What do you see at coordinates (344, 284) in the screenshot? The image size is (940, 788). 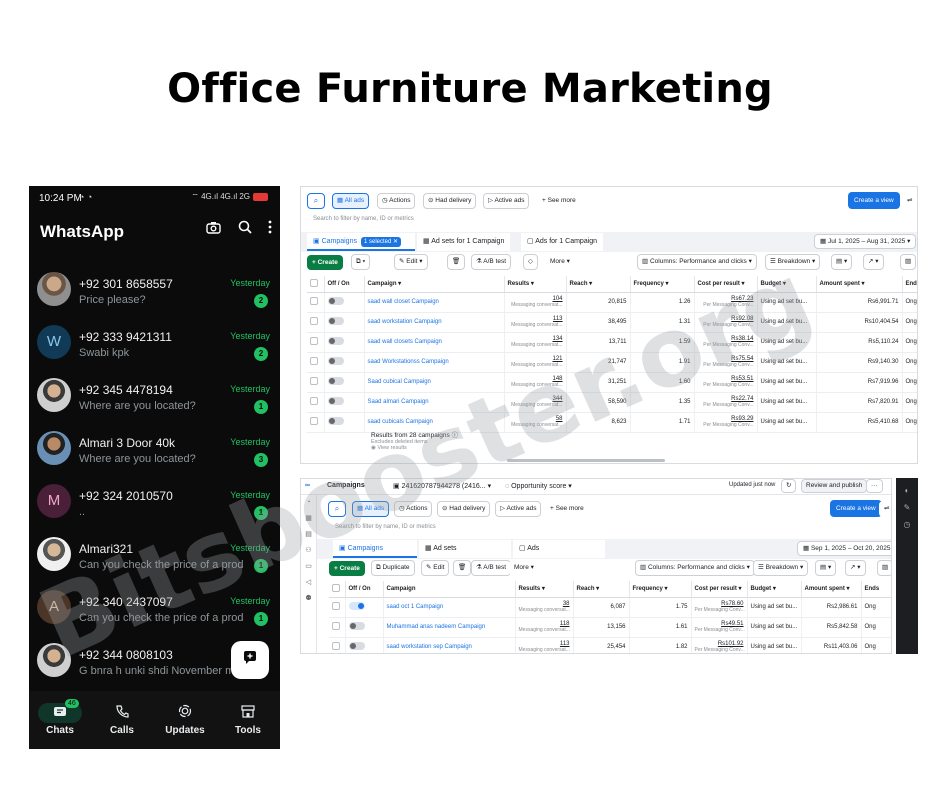 I see `col-off-on: Off / On` at bounding box center [344, 284].